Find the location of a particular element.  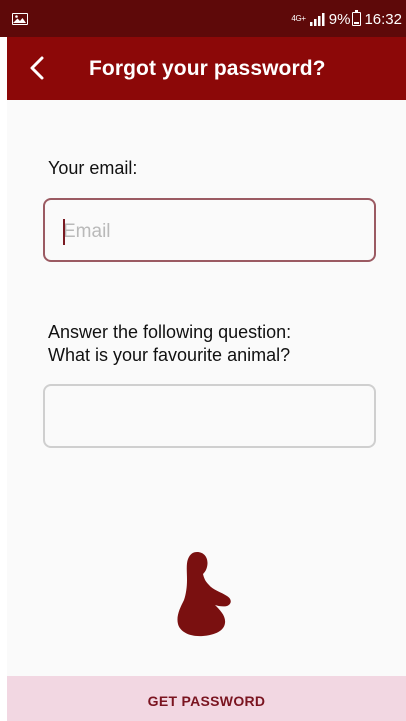

email-input is located at coordinates (208, 232).